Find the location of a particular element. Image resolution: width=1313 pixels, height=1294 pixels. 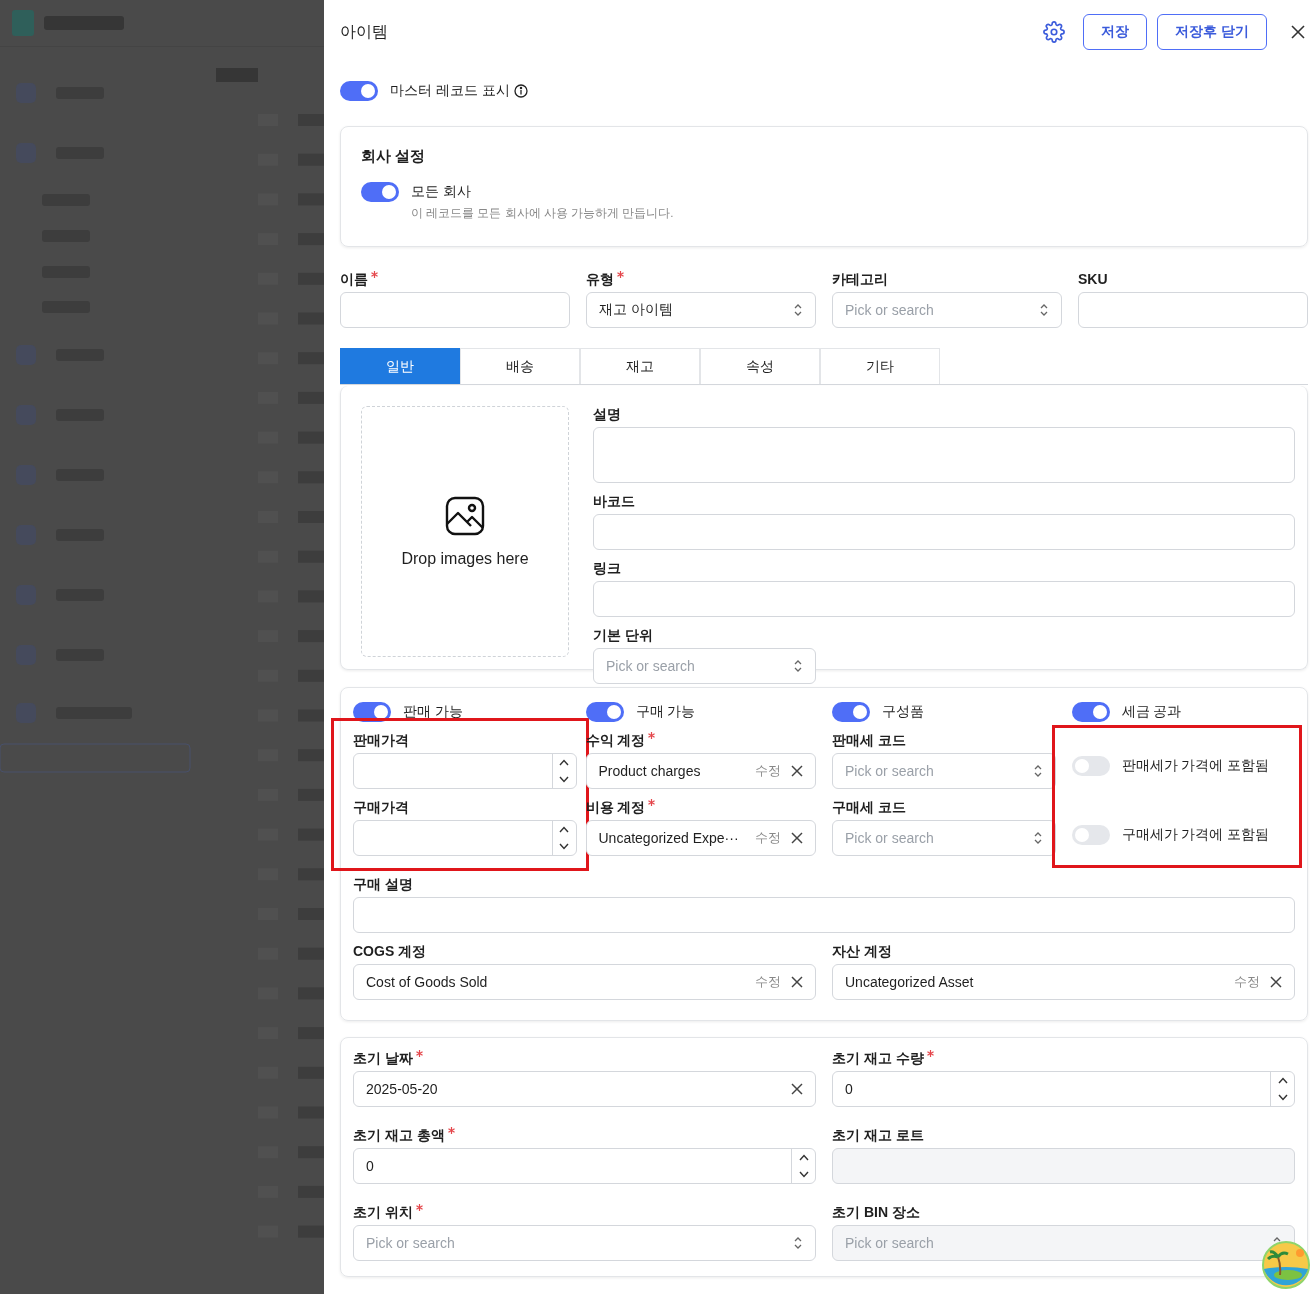

field-label: 이름 is located at coordinates (354, 280).